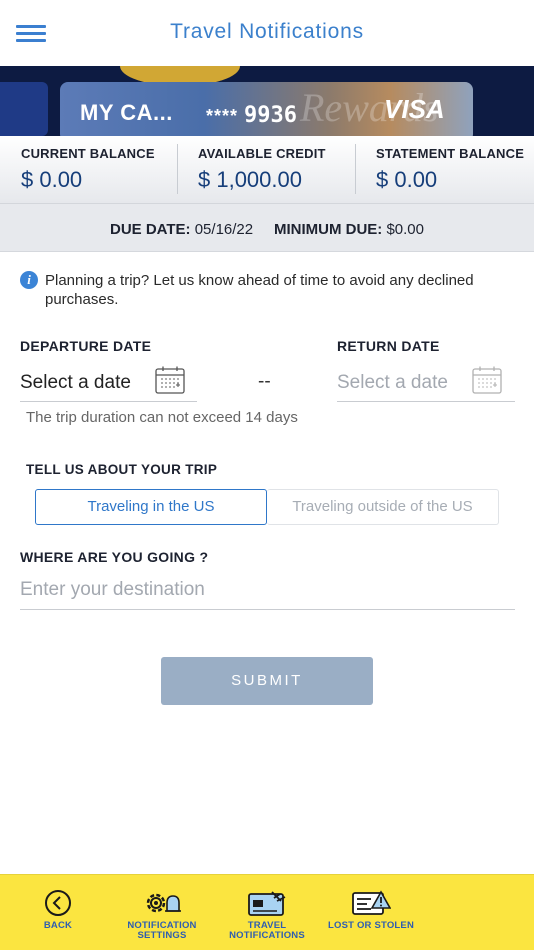  I want to click on current-balance-value: $ 0.00, so click(52, 179).